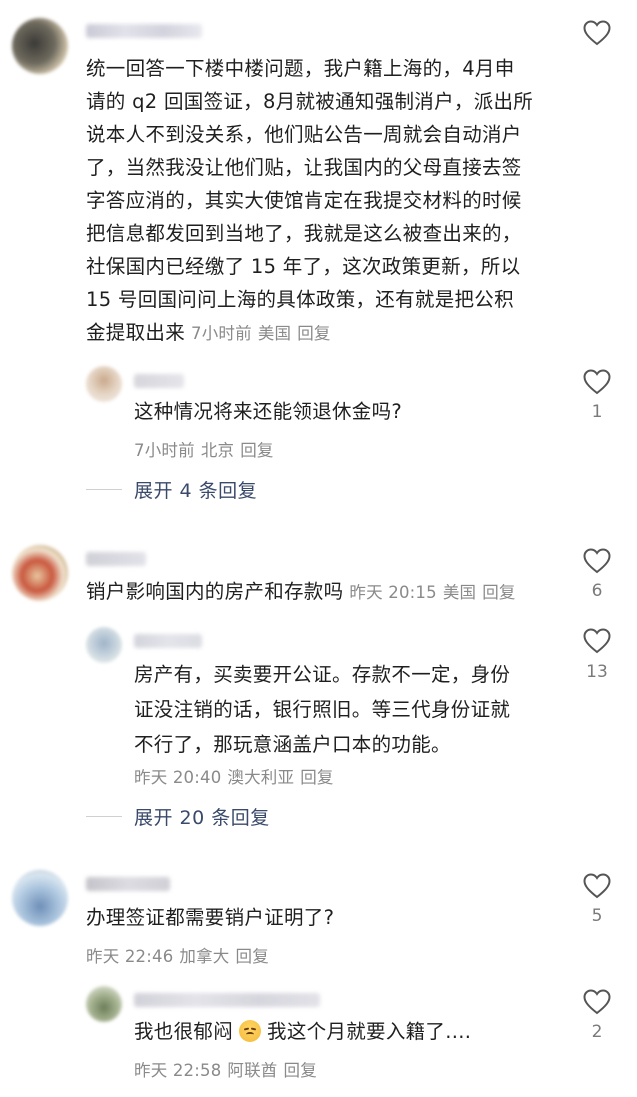 This screenshot has width=637, height=1097. I want to click on expand-replies-button: 展开 4 条回复, so click(171, 489).